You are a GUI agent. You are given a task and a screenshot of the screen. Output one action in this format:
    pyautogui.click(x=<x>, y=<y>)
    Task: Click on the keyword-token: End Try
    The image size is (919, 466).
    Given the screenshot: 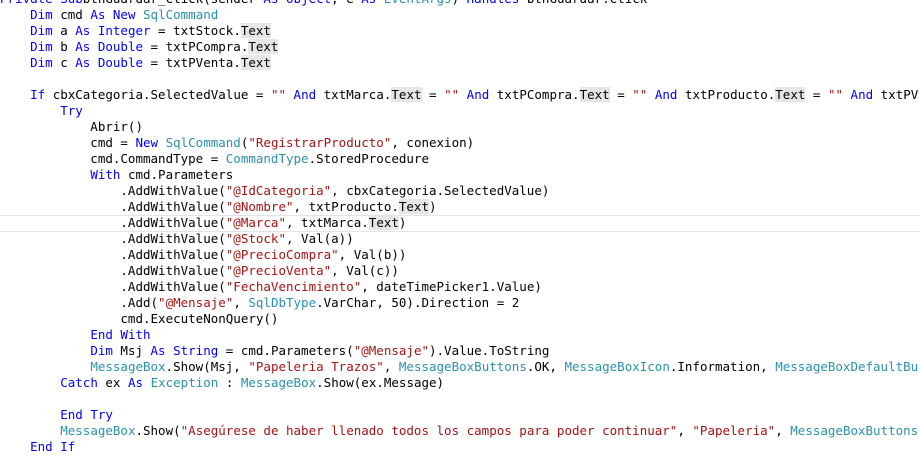 What is the action you would take?
    pyautogui.click(x=86, y=414)
    